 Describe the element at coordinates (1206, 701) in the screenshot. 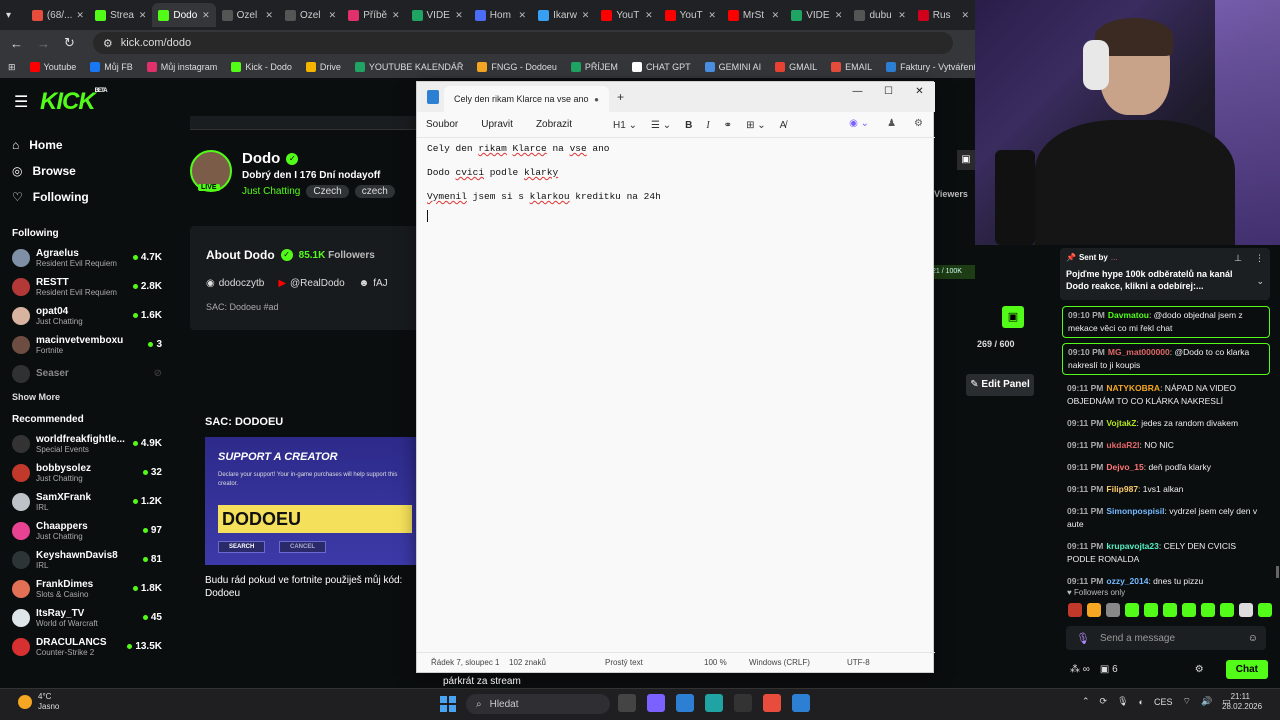

I see `volume-icon: 🔊` at that location.